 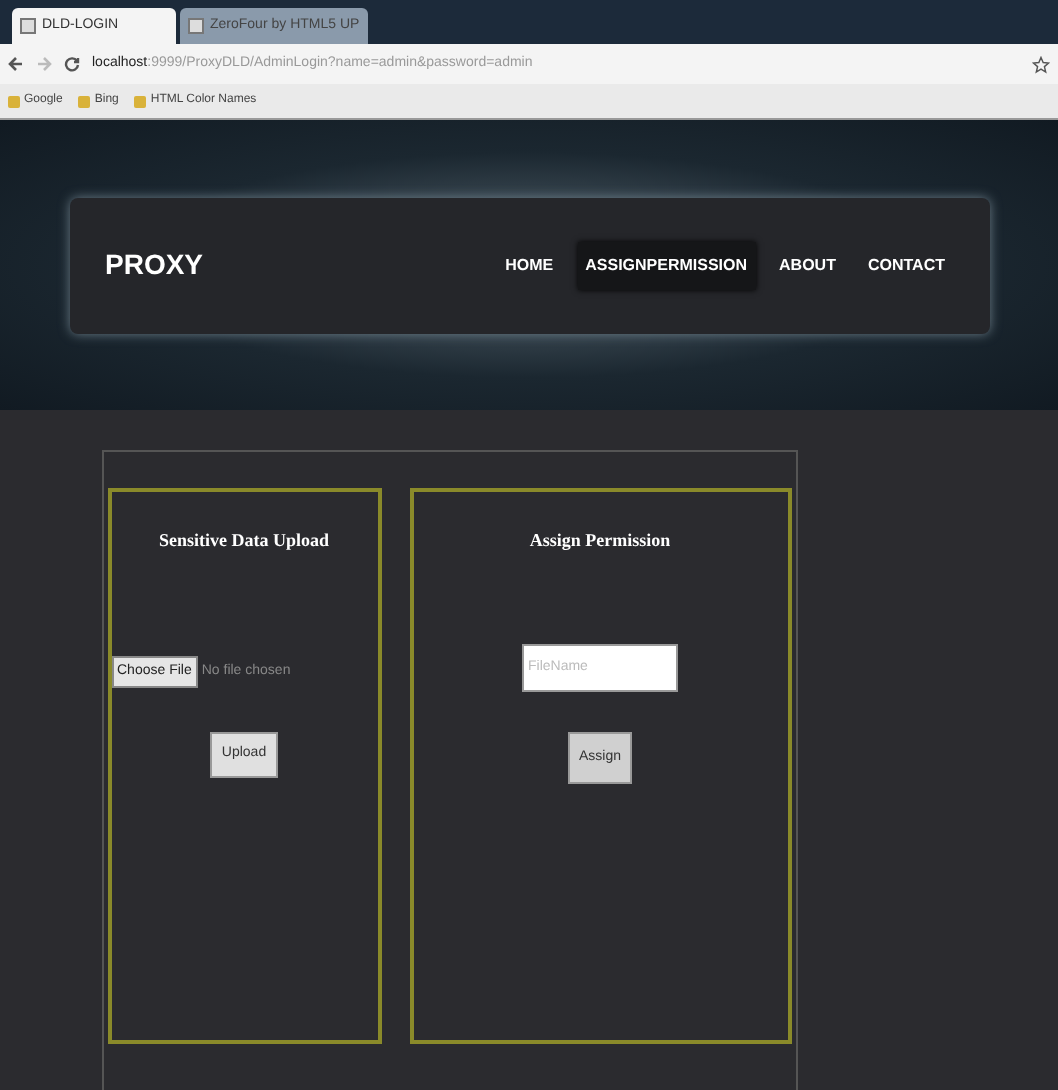 What do you see at coordinates (906, 265) in the screenshot?
I see `nav-link: CONTACT` at bounding box center [906, 265].